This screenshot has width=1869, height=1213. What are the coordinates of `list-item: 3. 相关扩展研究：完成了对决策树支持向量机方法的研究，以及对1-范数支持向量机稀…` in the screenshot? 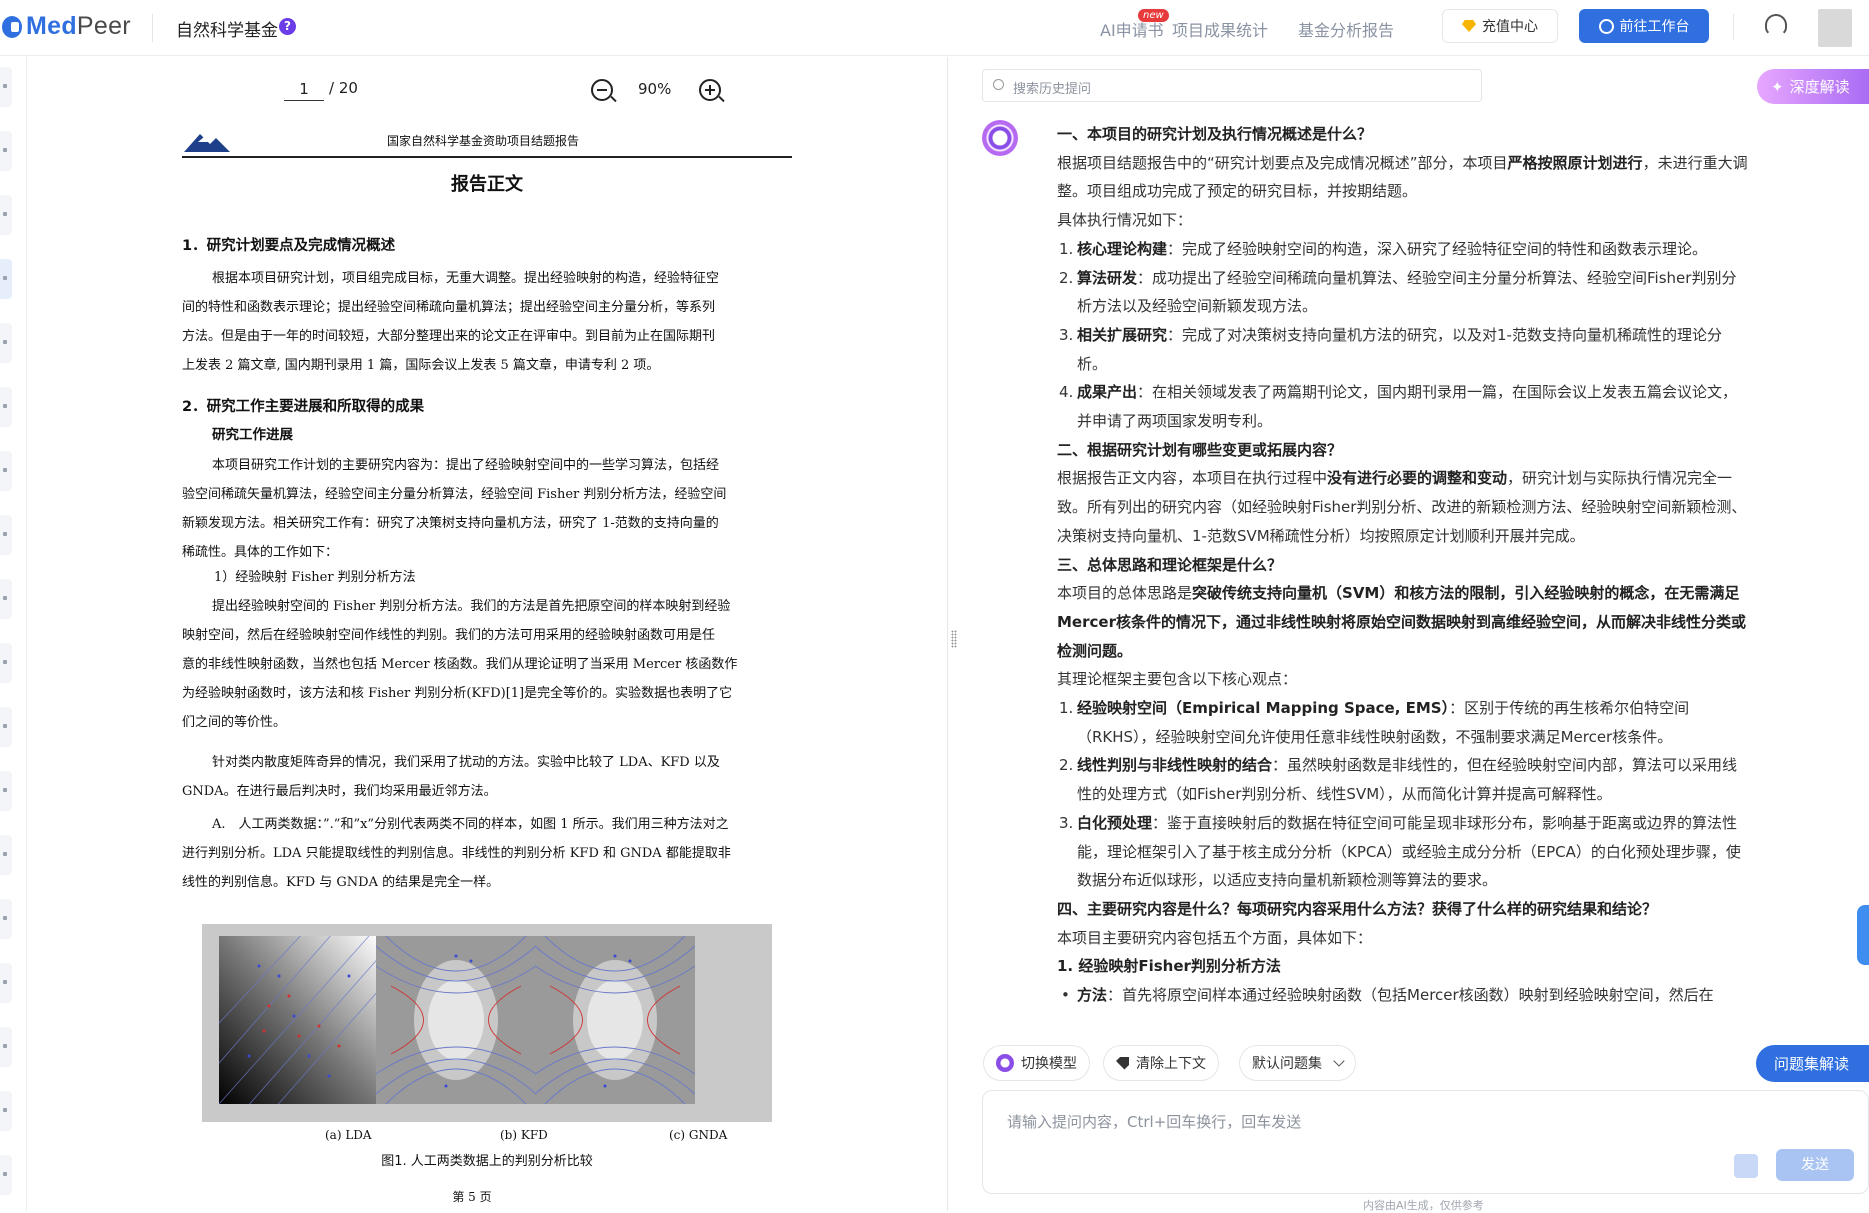 It's located at (1390, 349).